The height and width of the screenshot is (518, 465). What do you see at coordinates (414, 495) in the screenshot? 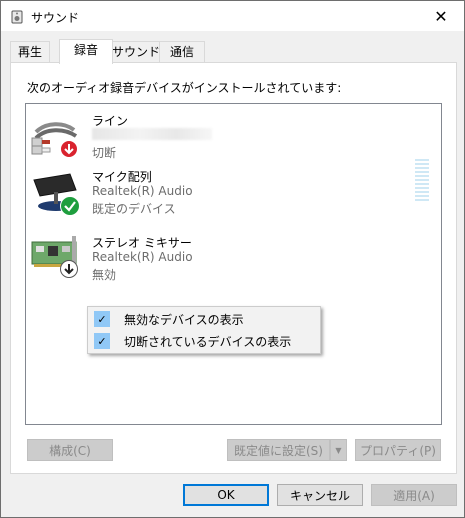
I see `apply-button: 適用(A)` at bounding box center [414, 495].